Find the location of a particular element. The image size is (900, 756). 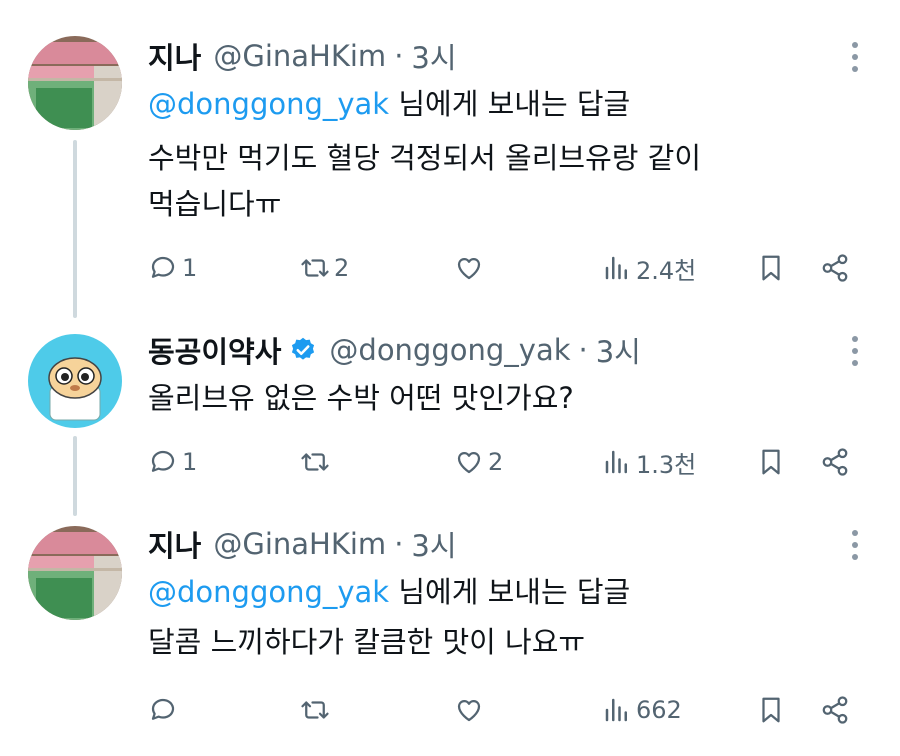

retweet-button: 2 is located at coordinates (324, 268).